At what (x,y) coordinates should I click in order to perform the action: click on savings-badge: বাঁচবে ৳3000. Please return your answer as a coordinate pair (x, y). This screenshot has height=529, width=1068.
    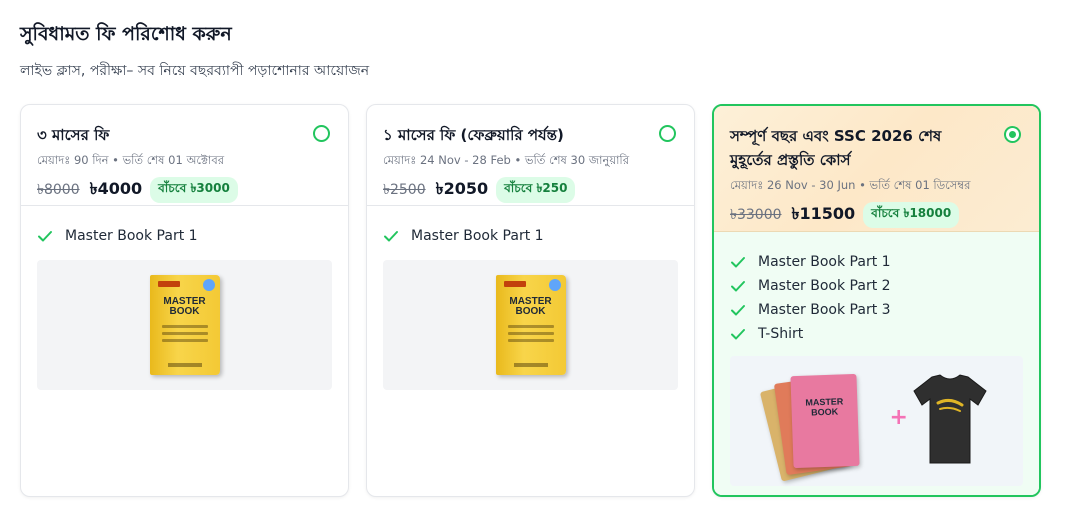
    Looking at the image, I should click on (194, 189).